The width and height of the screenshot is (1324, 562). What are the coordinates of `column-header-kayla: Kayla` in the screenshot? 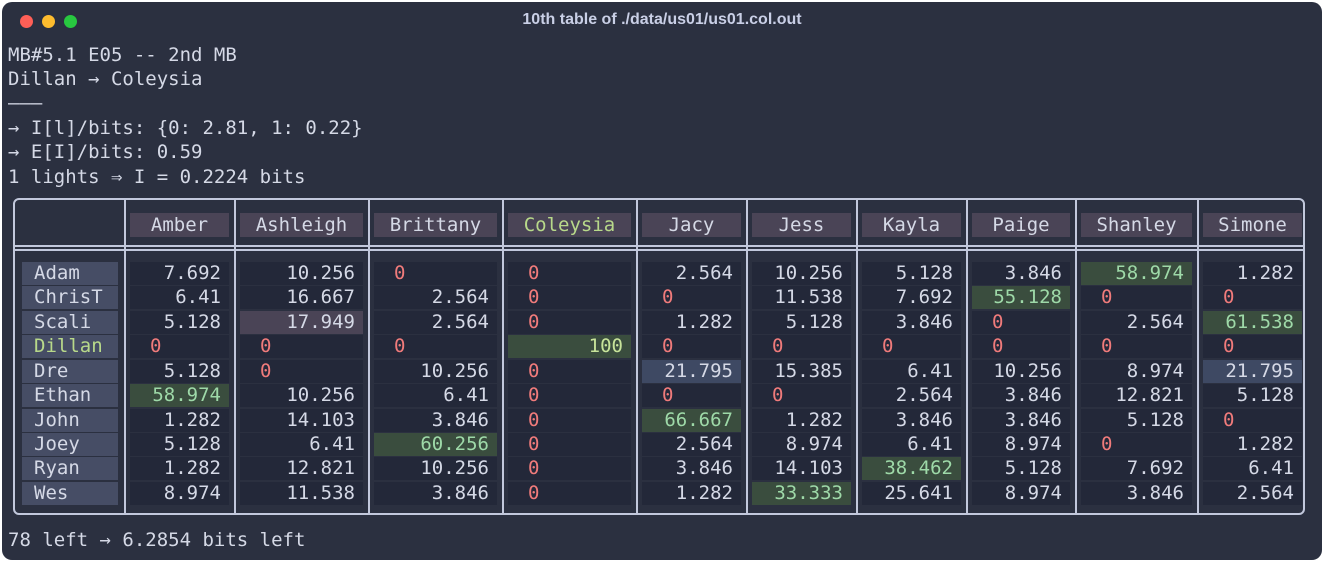 It's located at (911, 225).